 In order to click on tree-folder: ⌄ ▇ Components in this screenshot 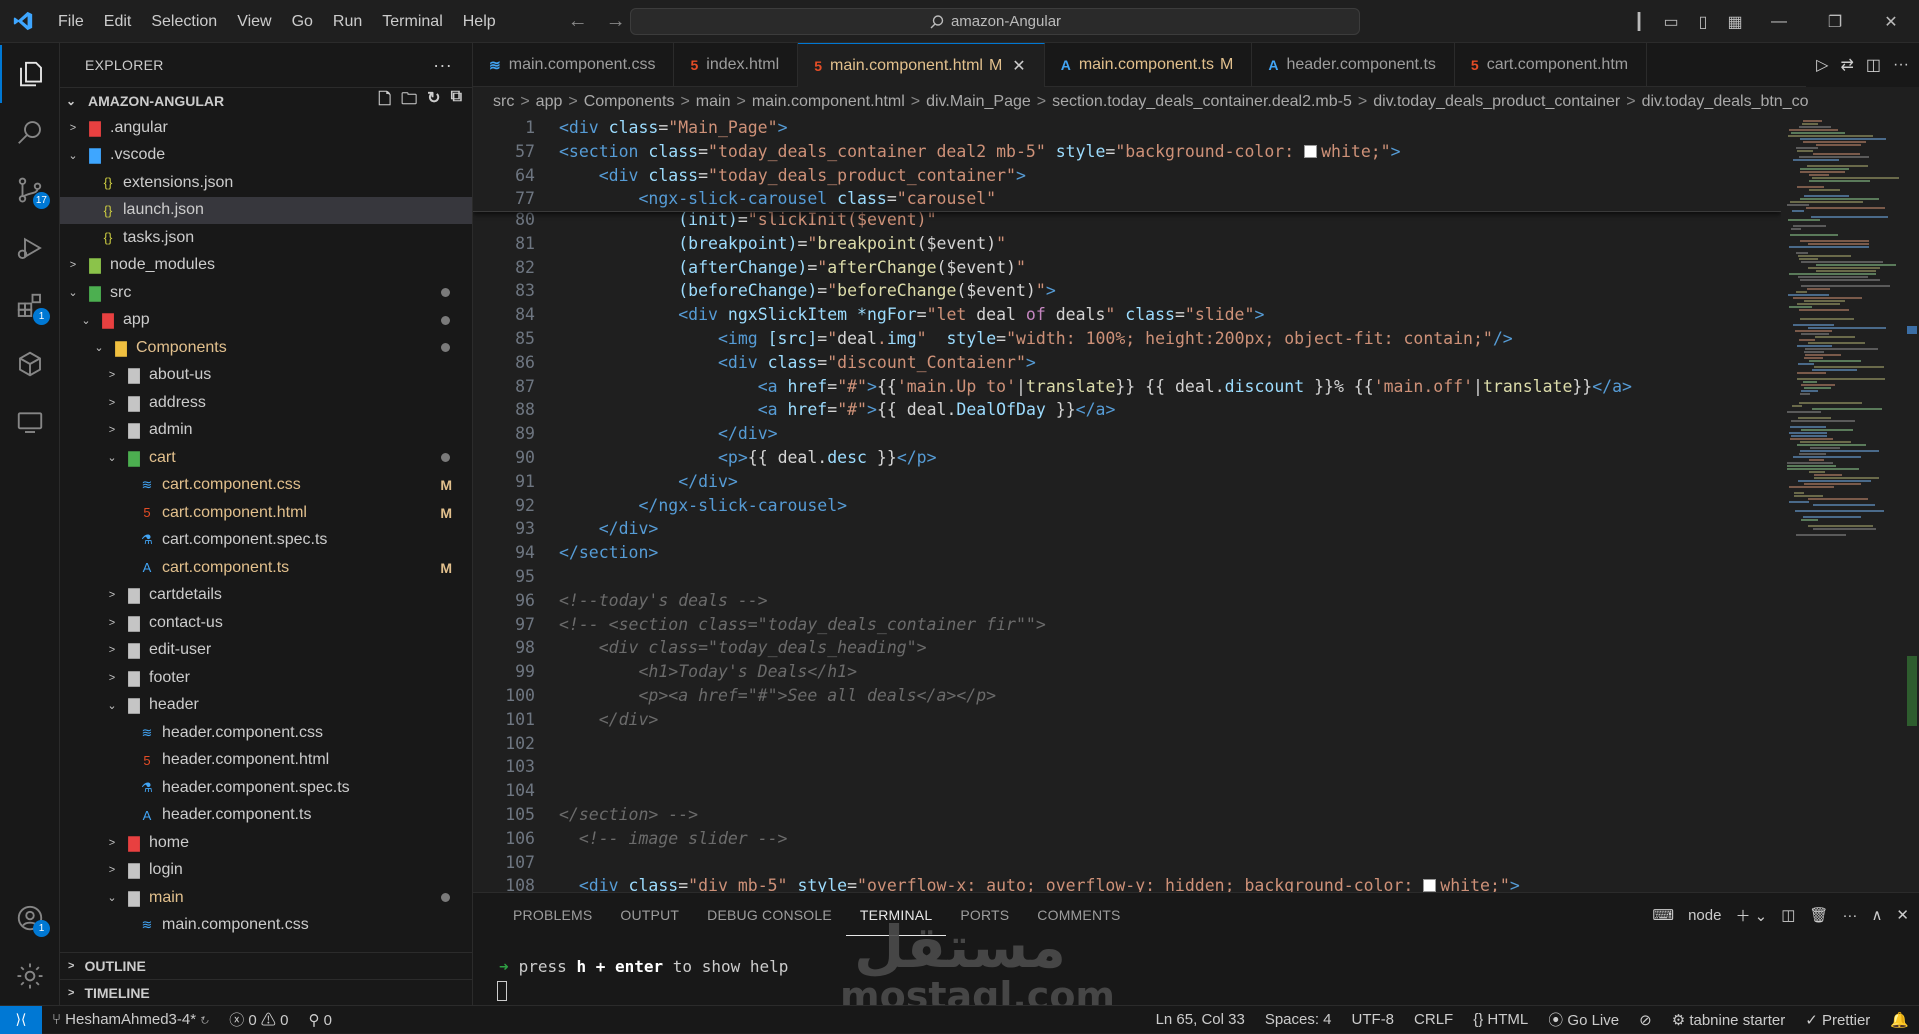, I will do `click(266, 348)`.